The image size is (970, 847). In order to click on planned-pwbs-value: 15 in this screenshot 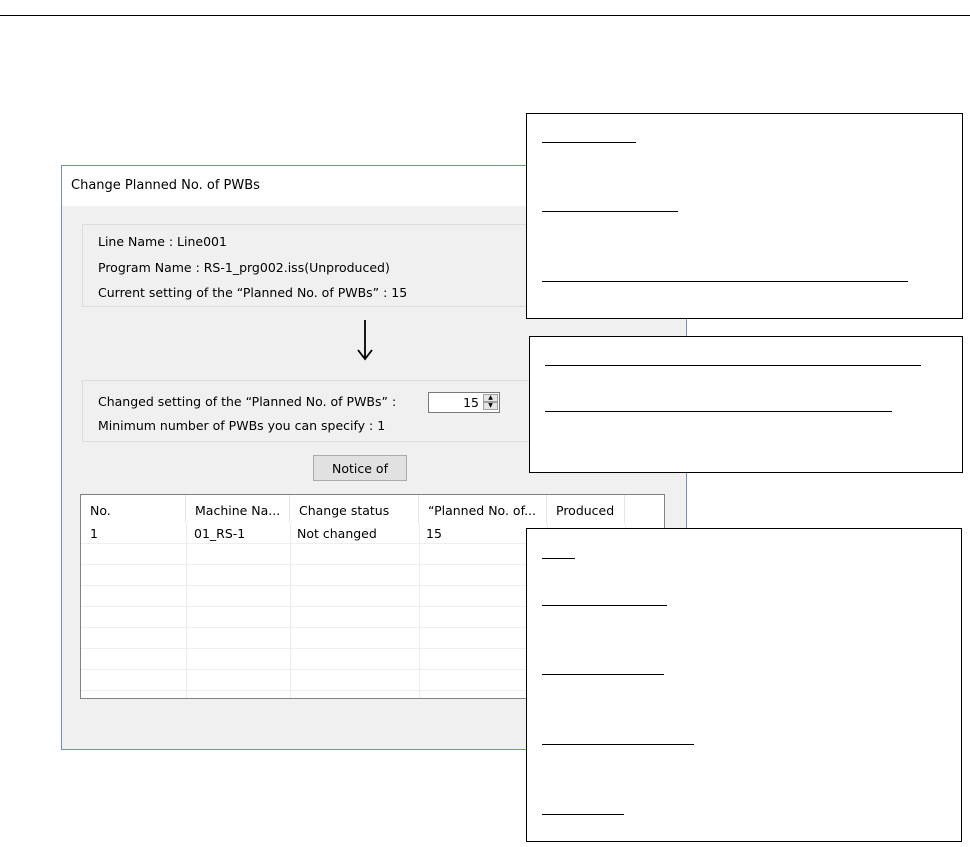, I will do `click(471, 402)`.